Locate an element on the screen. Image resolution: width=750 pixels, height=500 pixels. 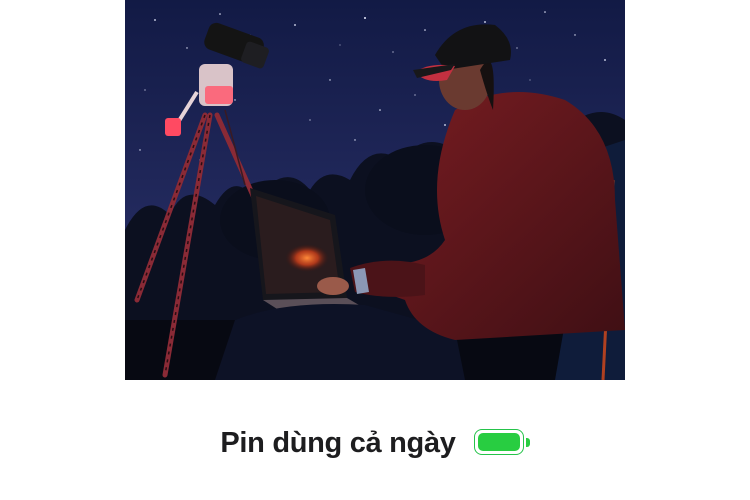
battery-full-icon is located at coordinates (501, 443).